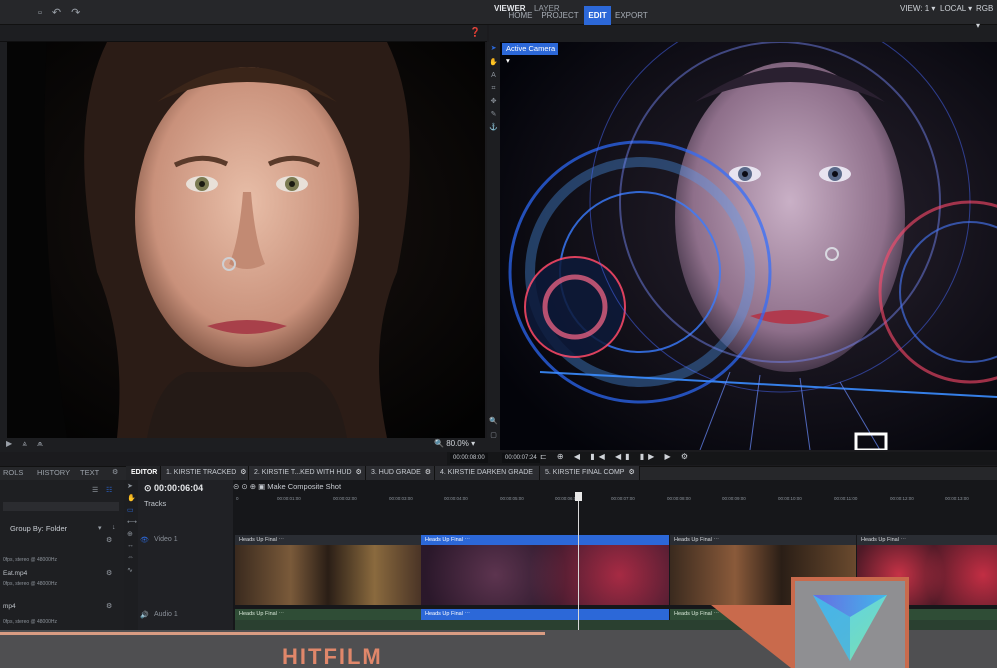 Image resolution: width=997 pixels, height=668 pixels. I want to click on trimmer-header: ❓, so click(243, 33).